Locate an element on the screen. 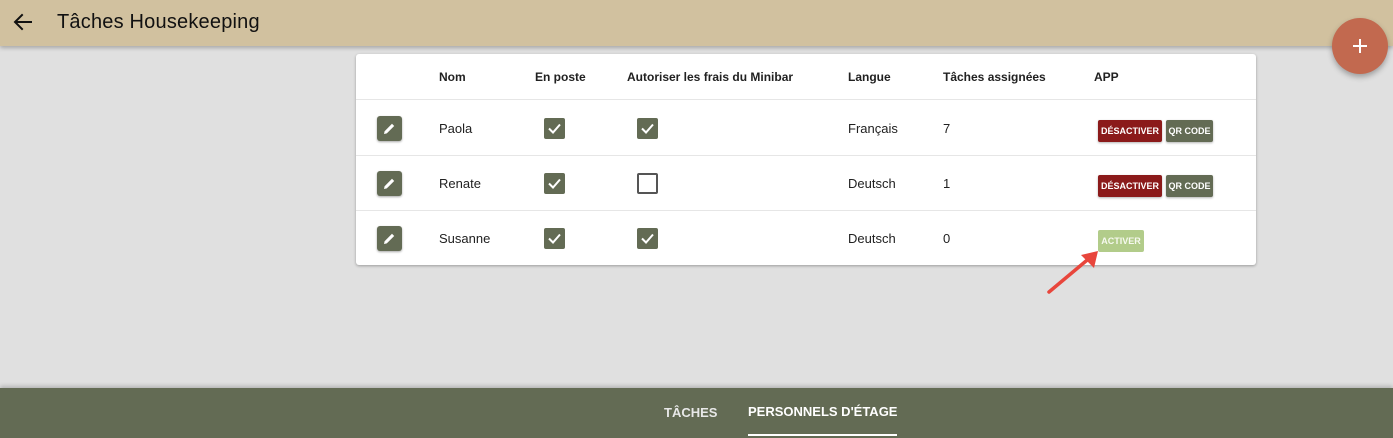 The width and height of the screenshot is (1393, 438). col-header-minibar: Autoriser les frais du Minibar is located at coordinates (710, 77).